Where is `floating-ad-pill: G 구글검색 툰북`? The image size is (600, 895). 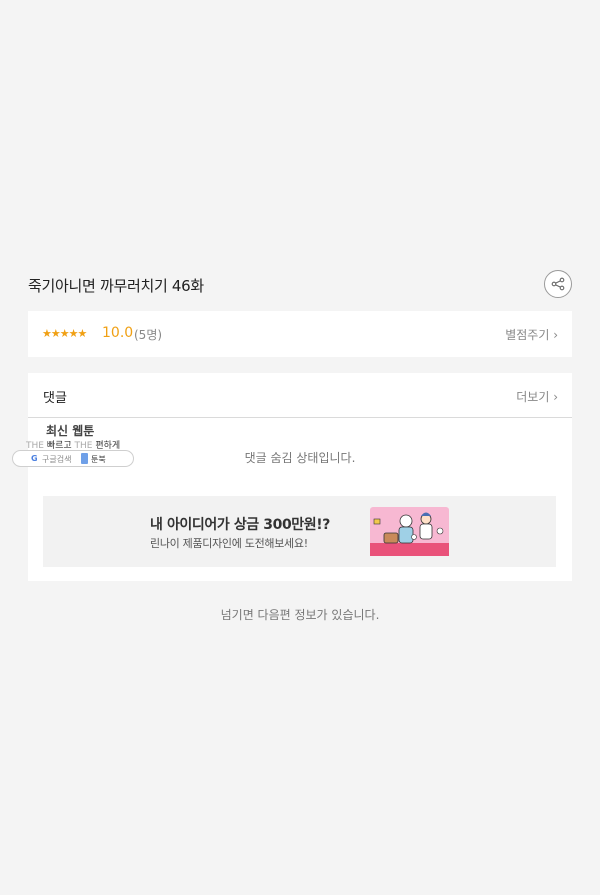
floating-ad-pill: G 구글검색 툰북 is located at coordinates (73, 458).